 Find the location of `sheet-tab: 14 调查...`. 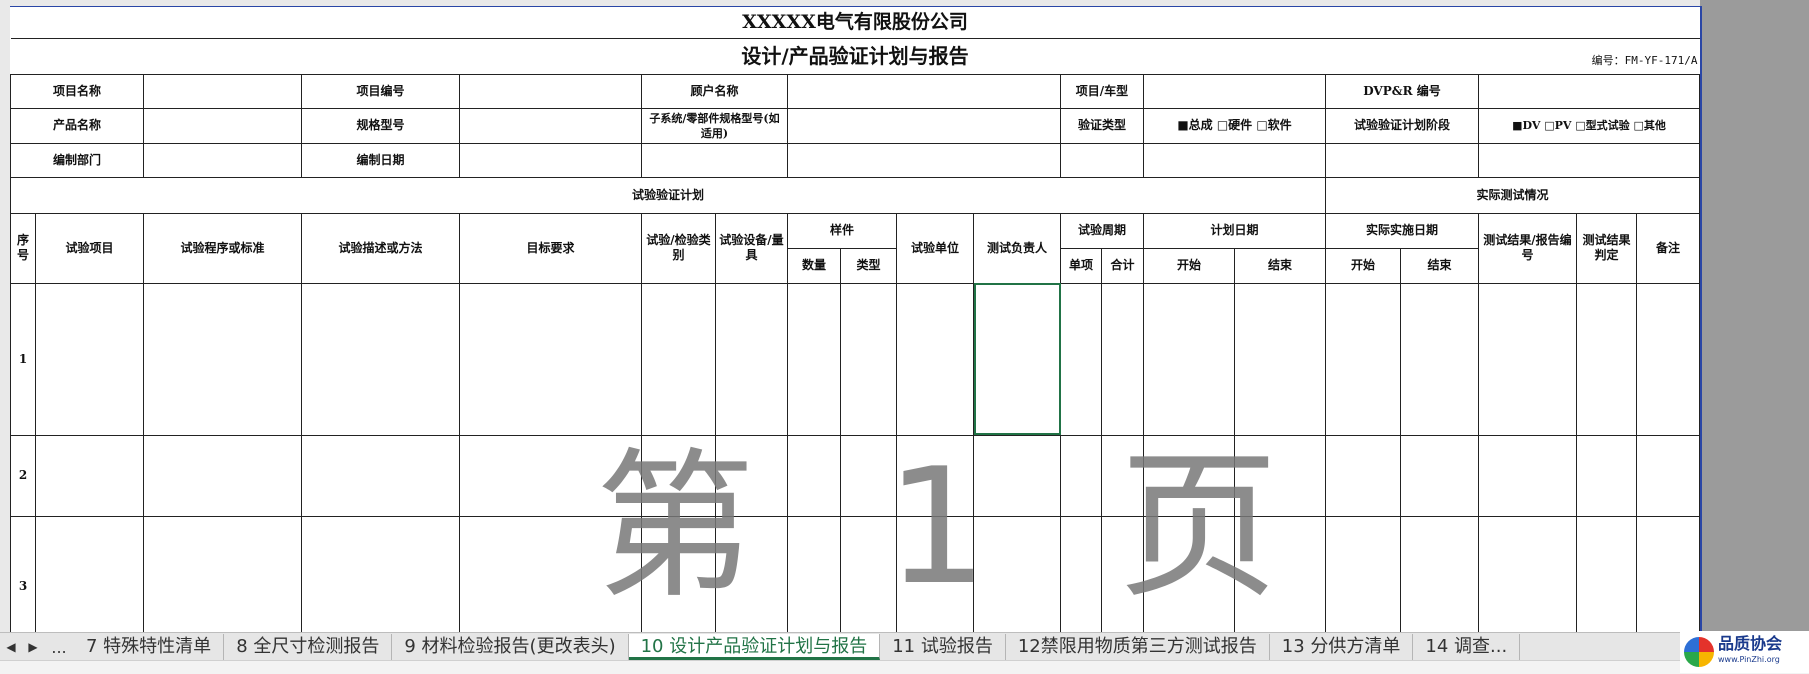

sheet-tab: 14 调查... is located at coordinates (1467, 647).